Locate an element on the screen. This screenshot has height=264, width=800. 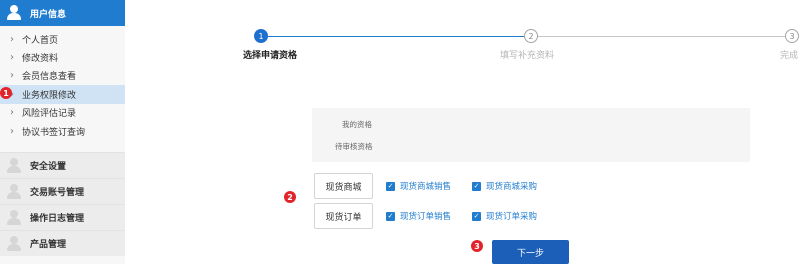
sidebar-item-label: 修改资料 is located at coordinates (40, 59).